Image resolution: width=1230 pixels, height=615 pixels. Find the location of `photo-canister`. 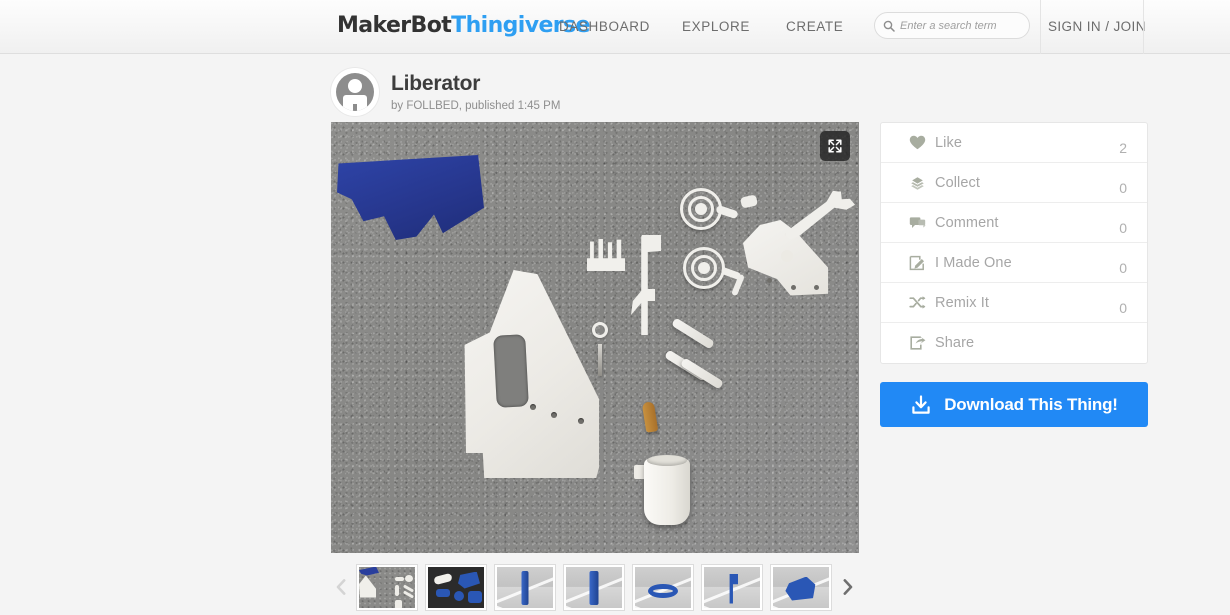

photo-canister is located at coordinates (667, 492).